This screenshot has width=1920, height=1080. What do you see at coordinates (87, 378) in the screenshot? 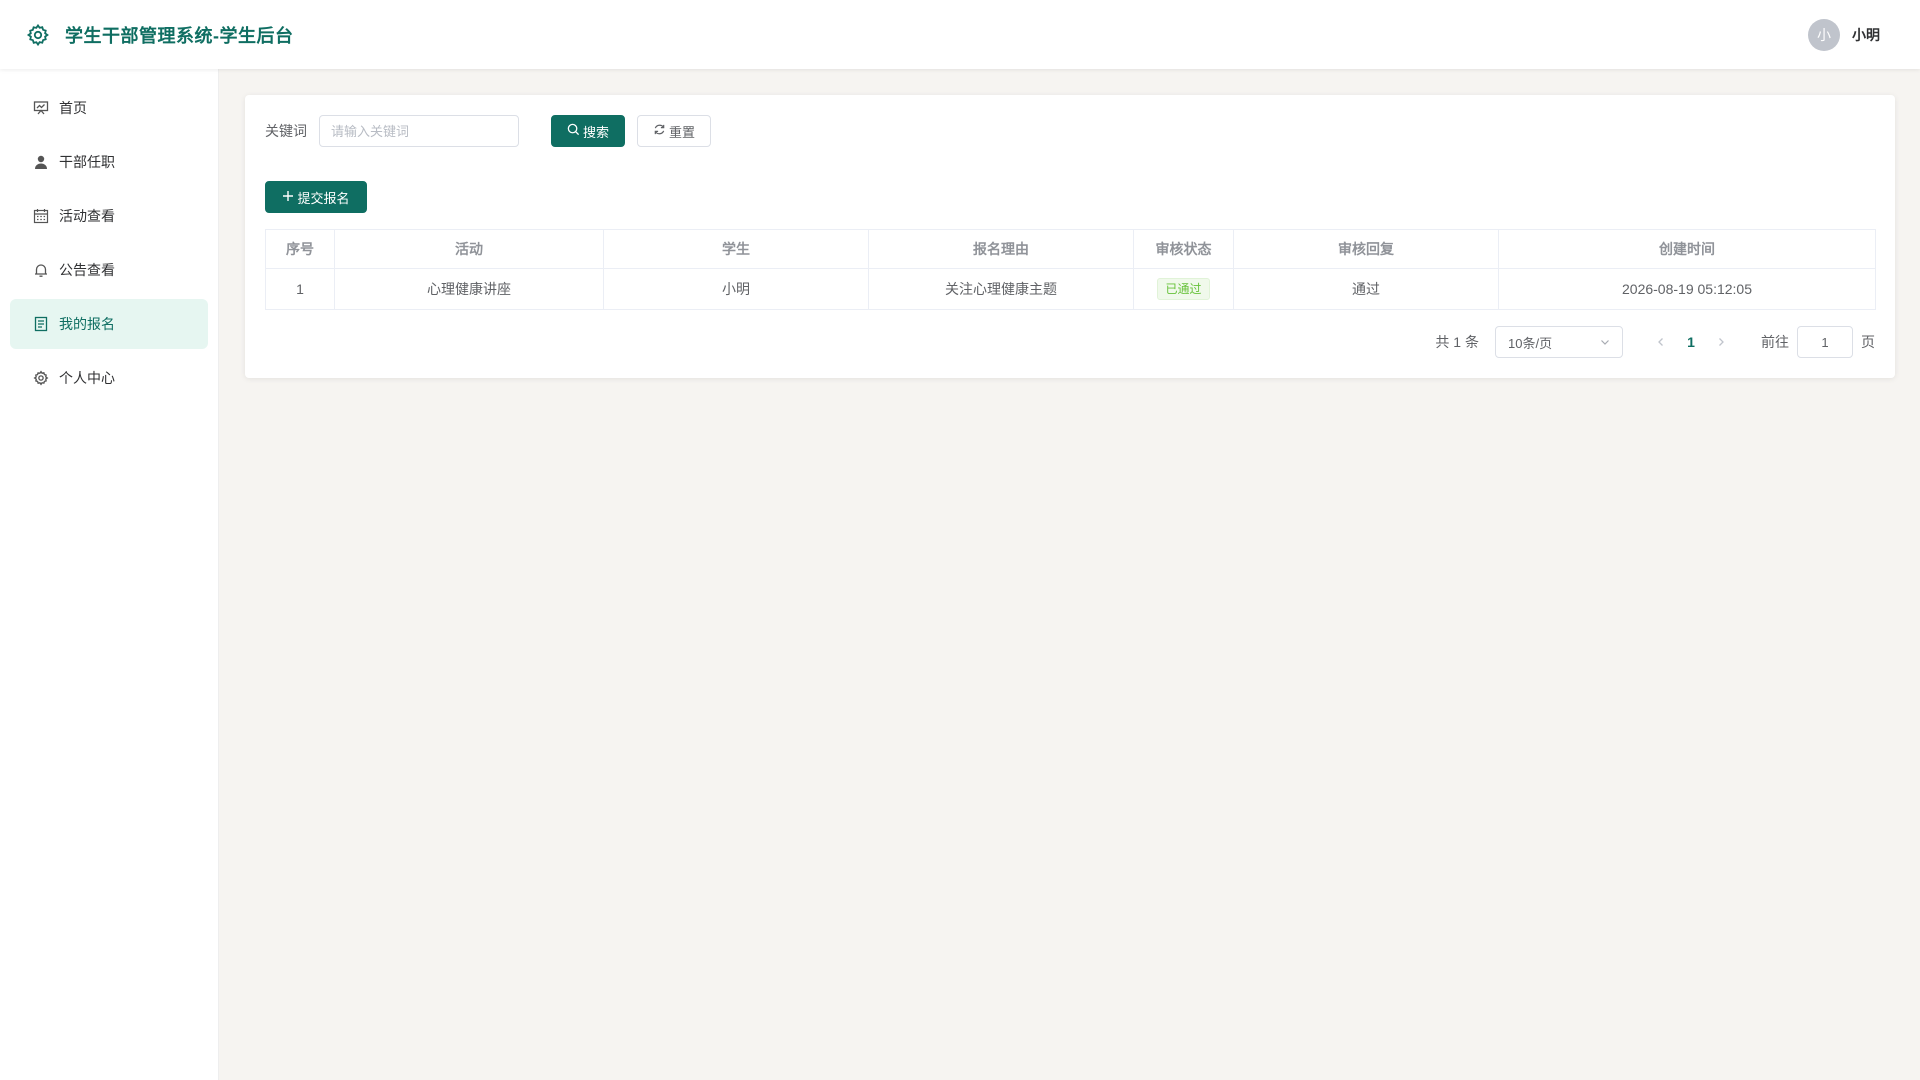
I see `sidebar-item-label: 个人中心` at bounding box center [87, 378].